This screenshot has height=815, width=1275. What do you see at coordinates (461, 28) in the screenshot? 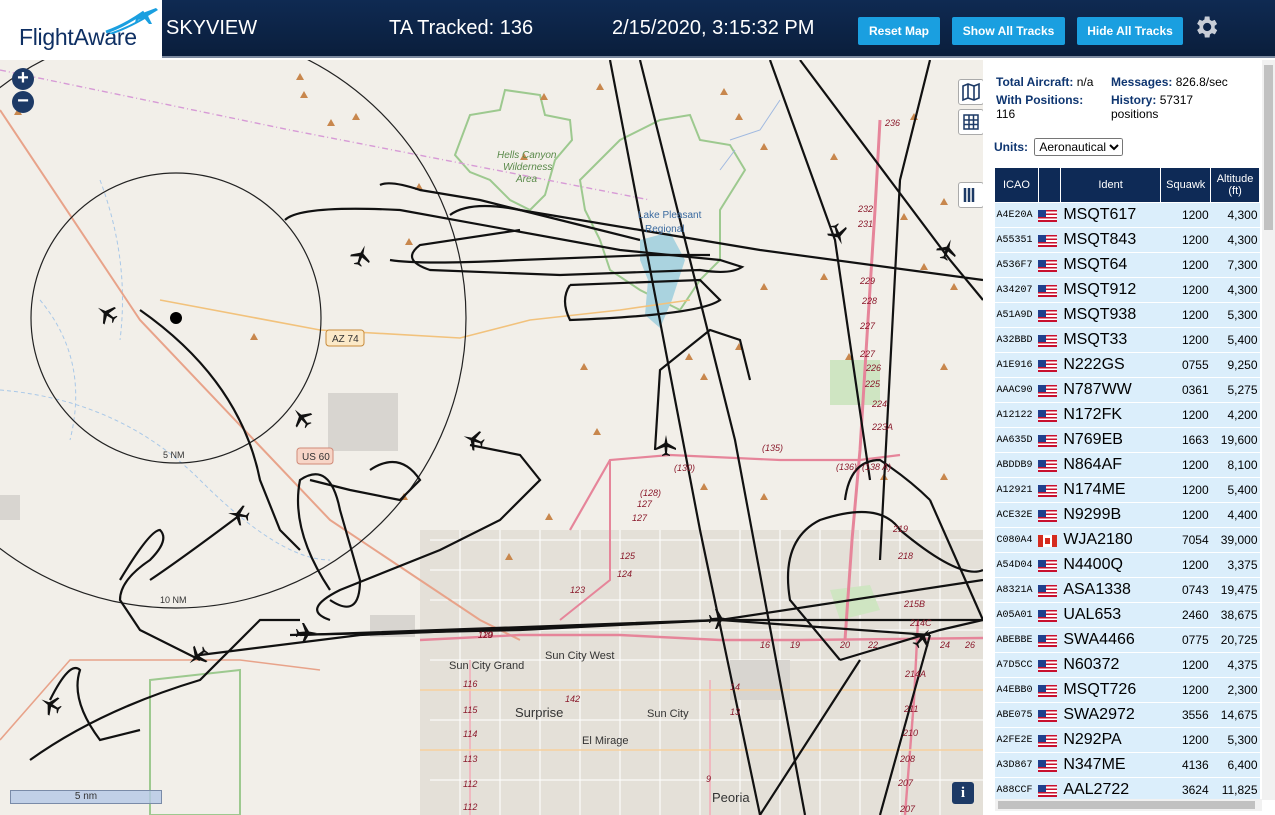
I see `tracked-count: TA Tracked: 136` at bounding box center [461, 28].